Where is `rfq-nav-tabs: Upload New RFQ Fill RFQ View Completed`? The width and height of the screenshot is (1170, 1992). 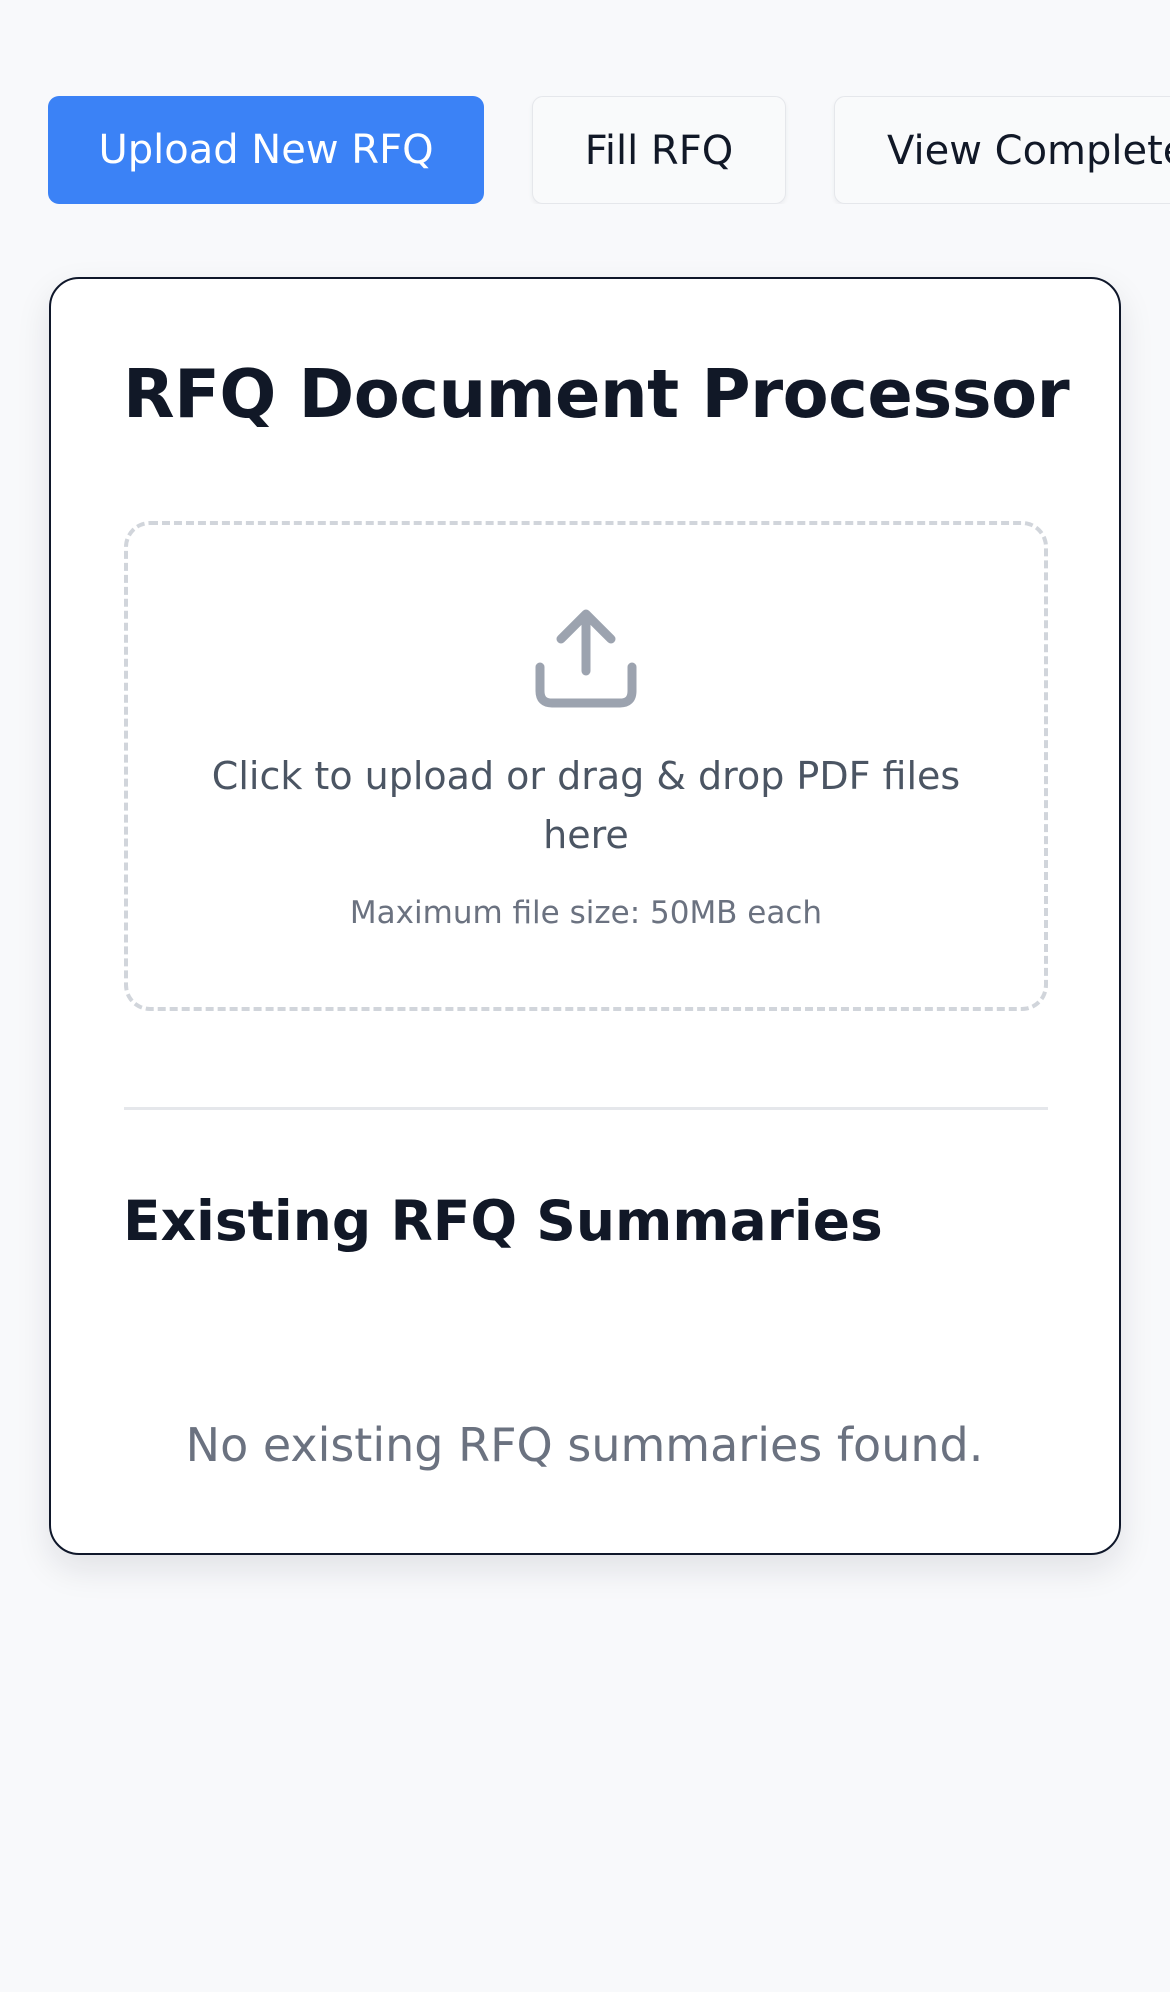 rfq-nav-tabs: Upload New RFQ Fill RFQ View Completed is located at coordinates (585, 150).